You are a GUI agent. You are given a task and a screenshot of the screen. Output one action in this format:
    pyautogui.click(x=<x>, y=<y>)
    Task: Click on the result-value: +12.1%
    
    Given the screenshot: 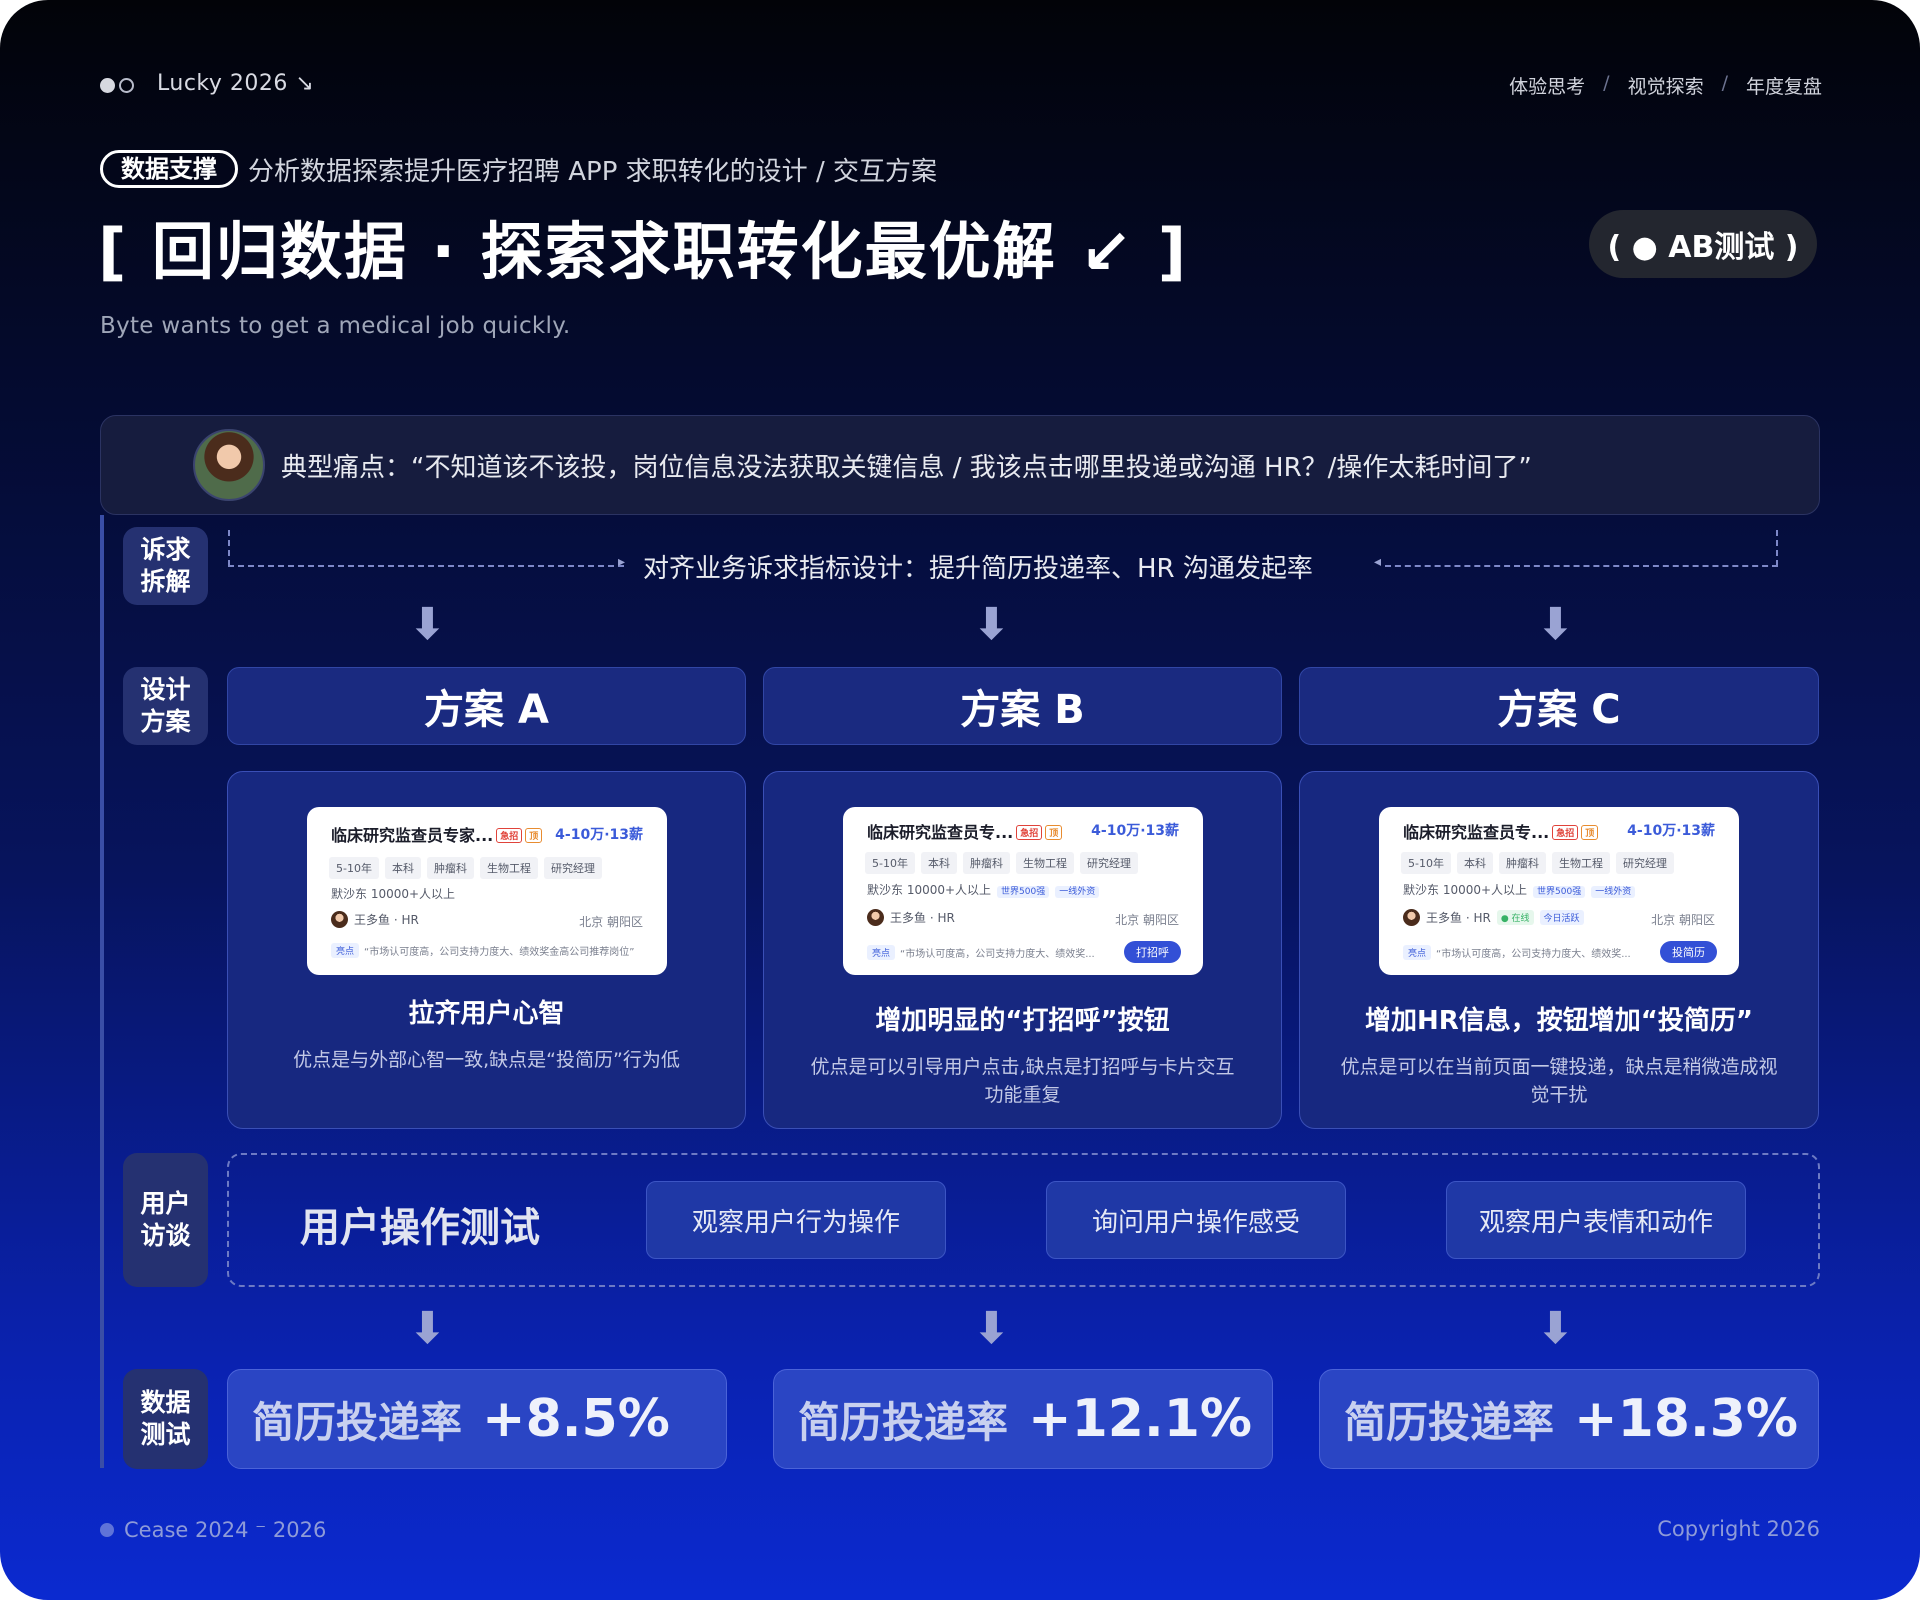 What is the action you would take?
    pyautogui.click(x=1140, y=1419)
    